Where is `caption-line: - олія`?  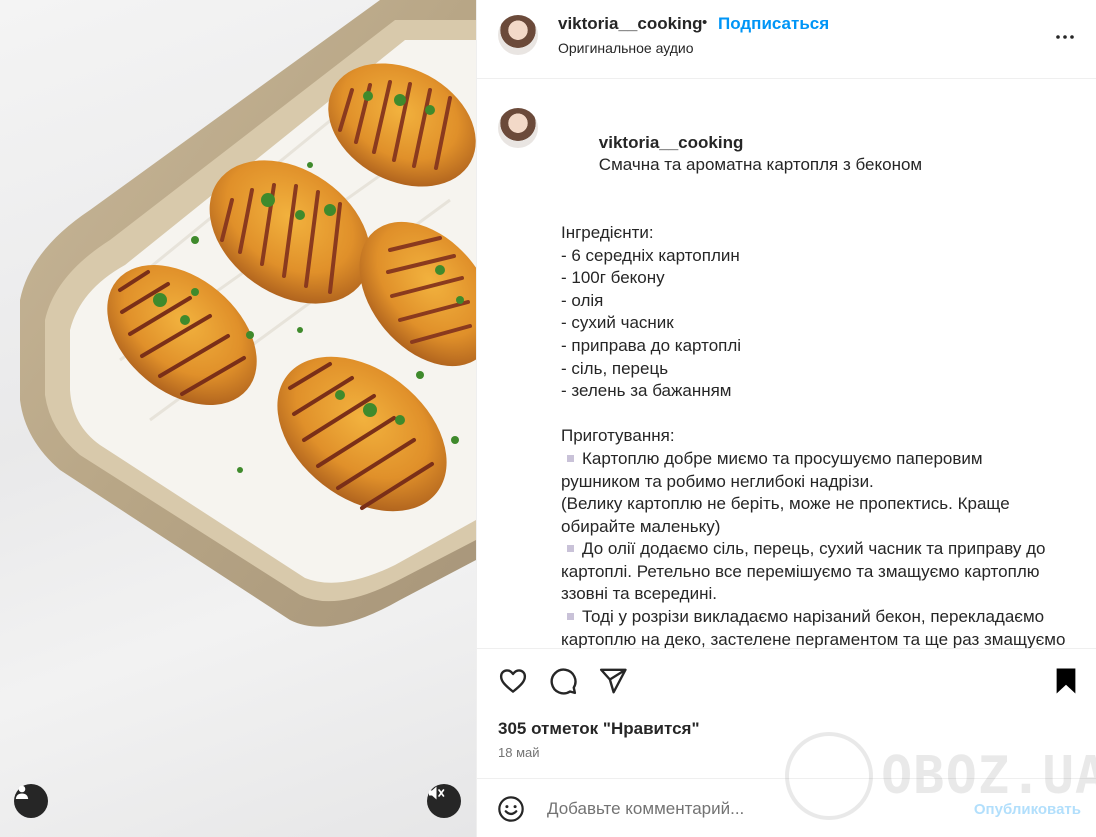
caption-line: - олія is located at coordinates (582, 300).